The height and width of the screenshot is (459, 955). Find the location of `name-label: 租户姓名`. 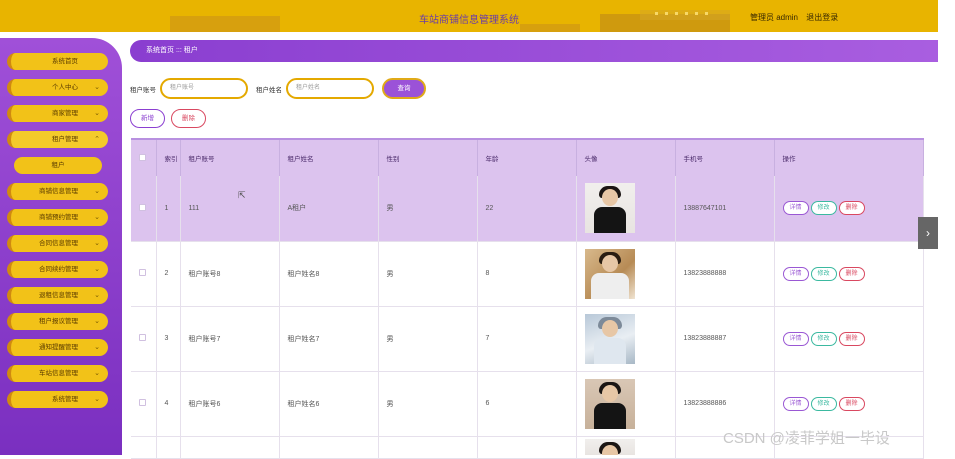

name-label: 租户姓名 is located at coordinates (269, 90).